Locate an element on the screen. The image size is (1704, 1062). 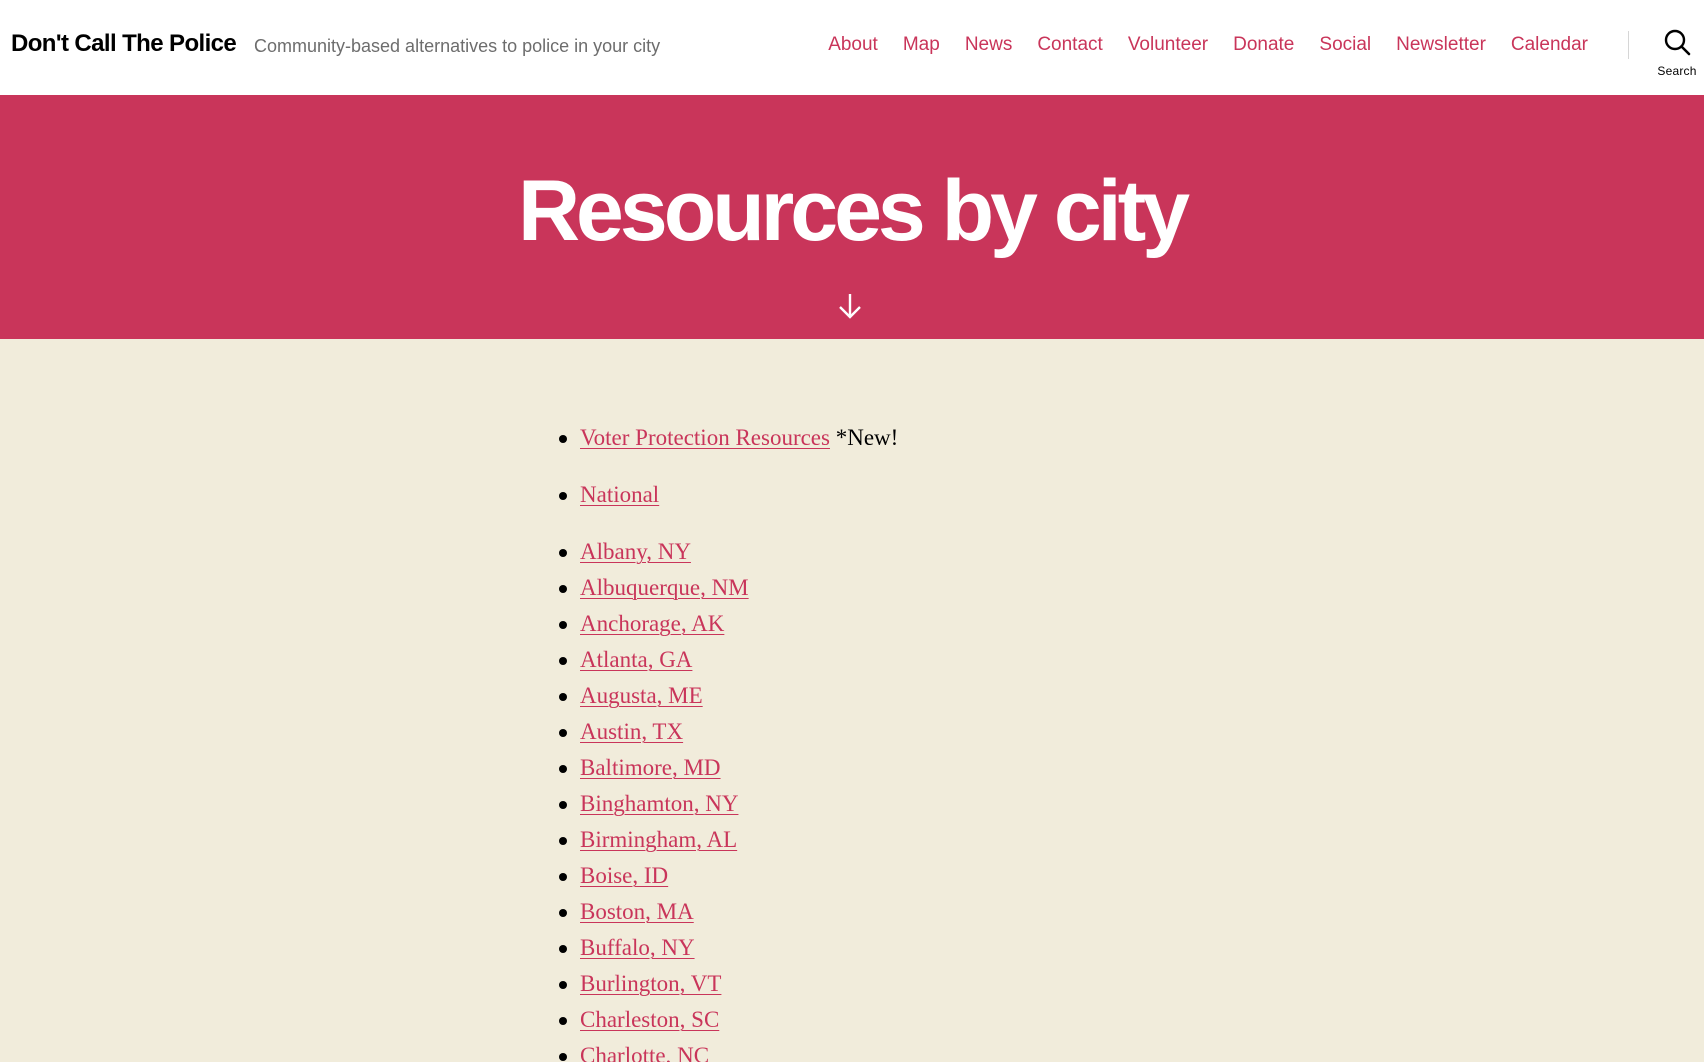
list-item-city: Charleston, SC is located at coordinates (639, 1020).